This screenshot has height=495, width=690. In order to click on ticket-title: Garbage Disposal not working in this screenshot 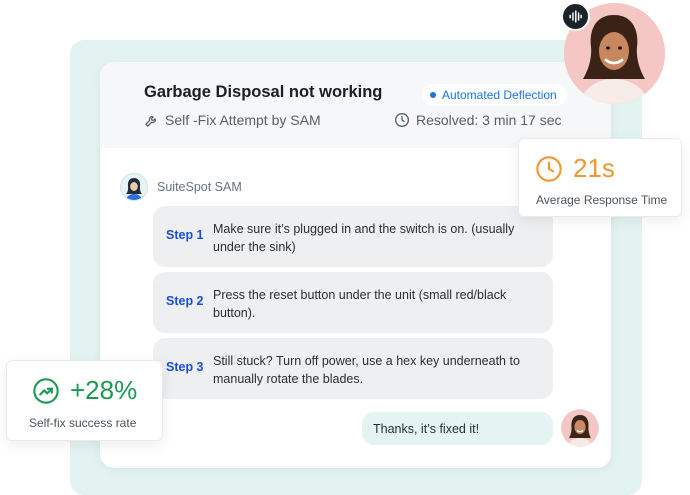, I will do `click(263, 92)`.